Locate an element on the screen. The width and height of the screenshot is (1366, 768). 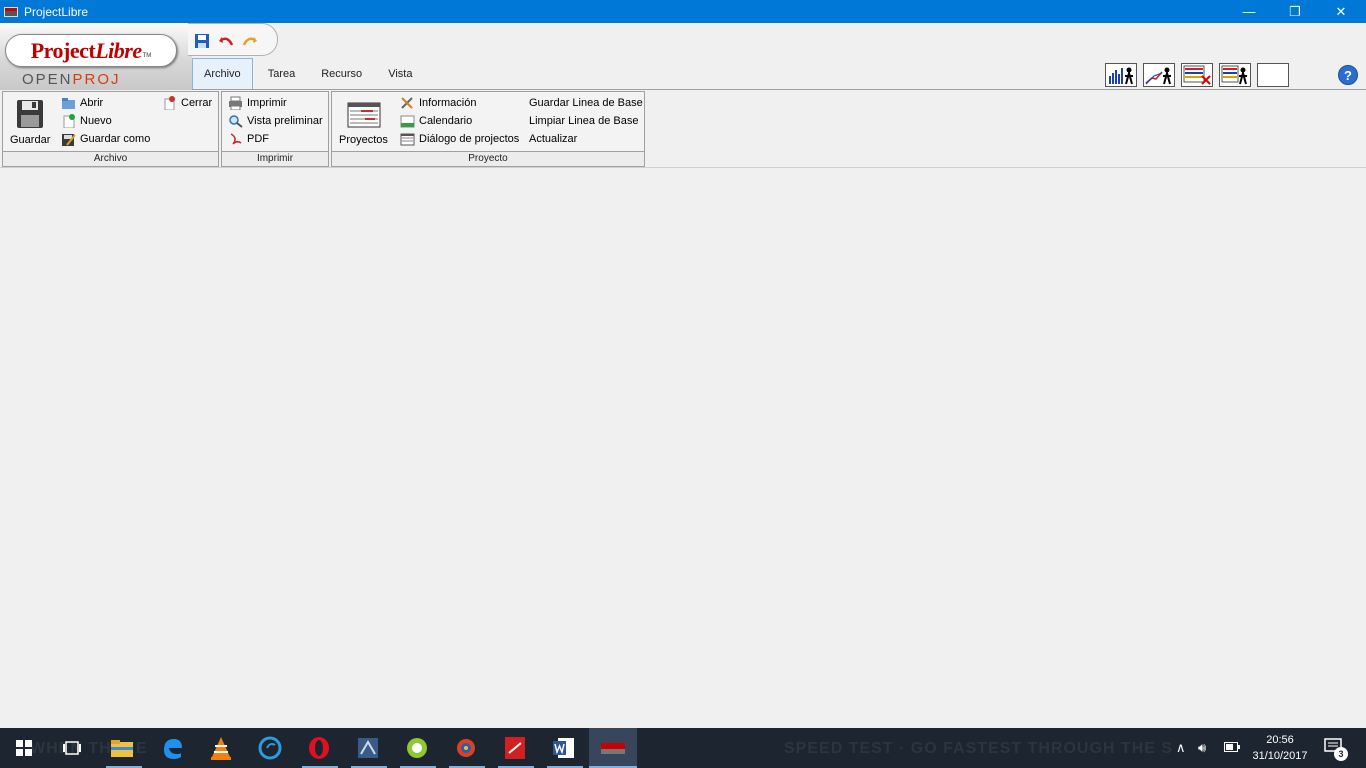
new-label: Nuevo is located at coordinates (96, 121).